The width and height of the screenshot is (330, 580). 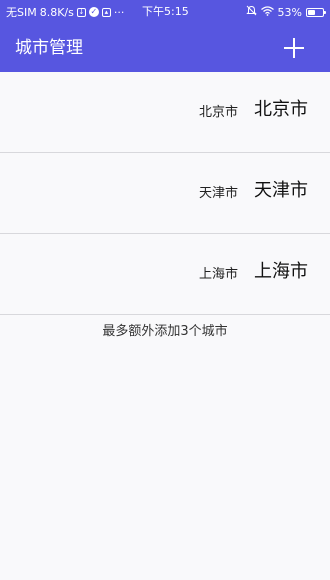 What do you see at coordinates (106, 12) in the screenshot?
I see `image-icon: ▴` at bounding box center [106, 12].